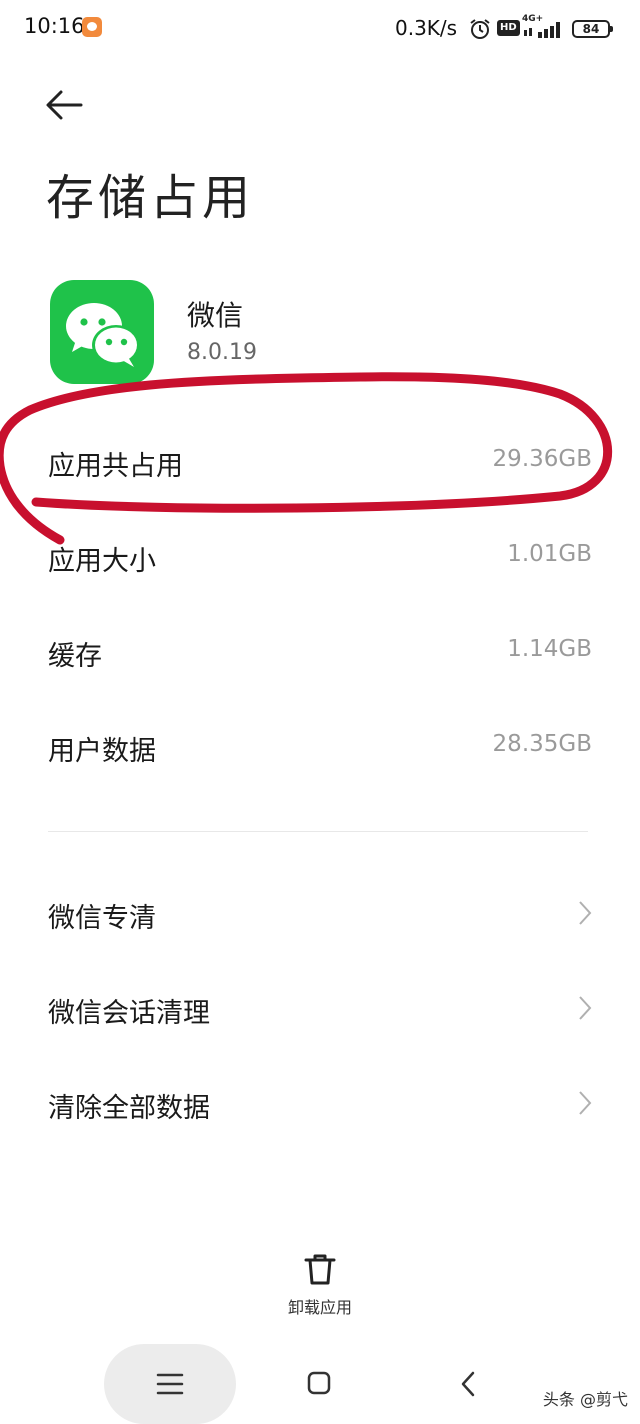  I want to click on alarm-icon, so click(480, 29).